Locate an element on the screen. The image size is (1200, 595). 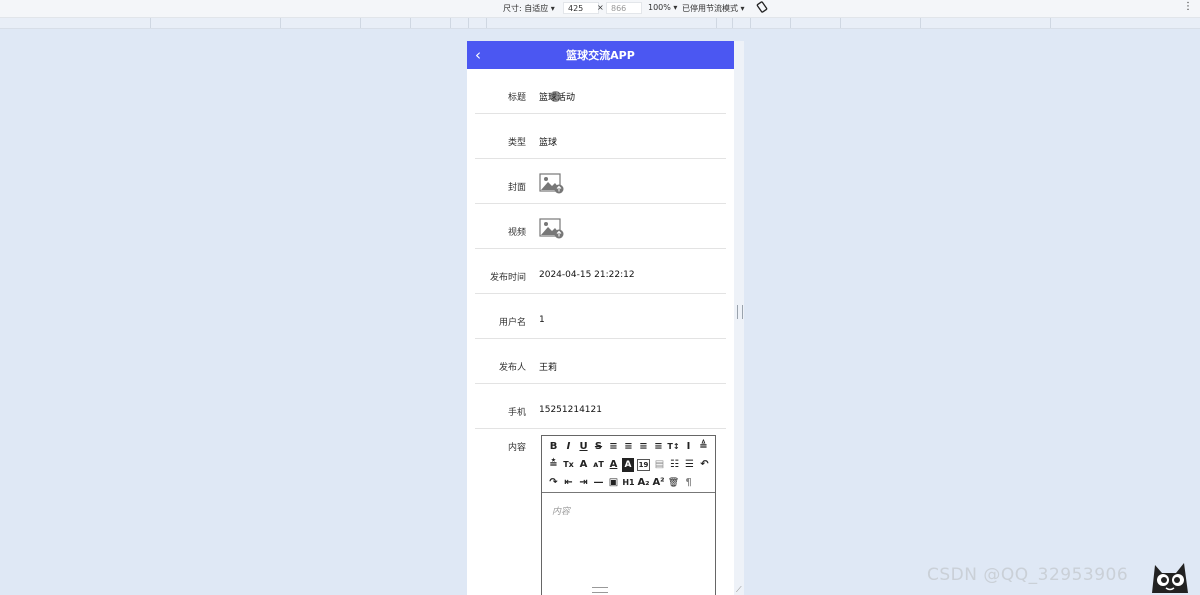
resize-corner-icon: ⟋ is located at coordinates (739, 590).